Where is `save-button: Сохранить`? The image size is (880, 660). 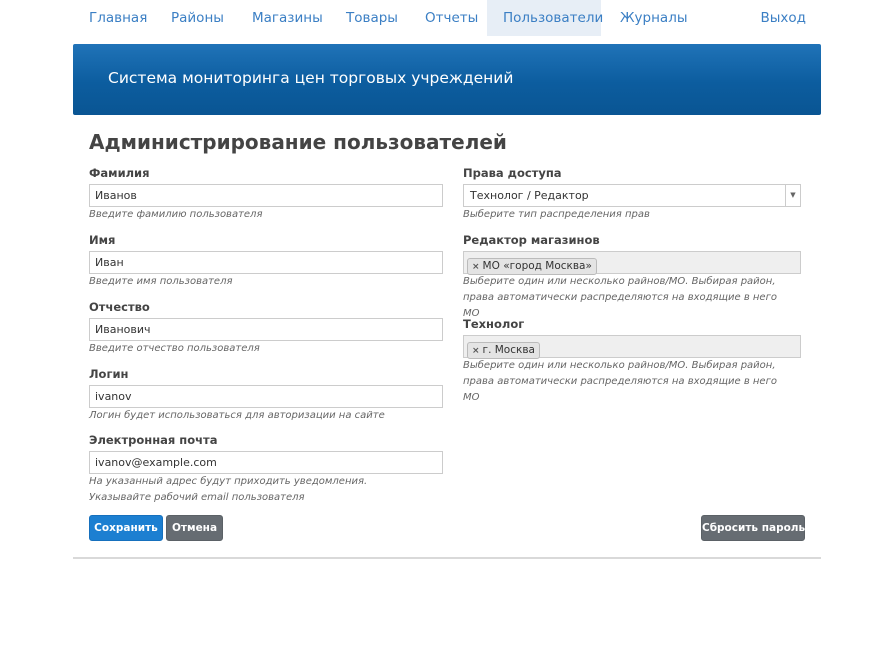 save-button: Сохранить is located at coordinates (126, 528).